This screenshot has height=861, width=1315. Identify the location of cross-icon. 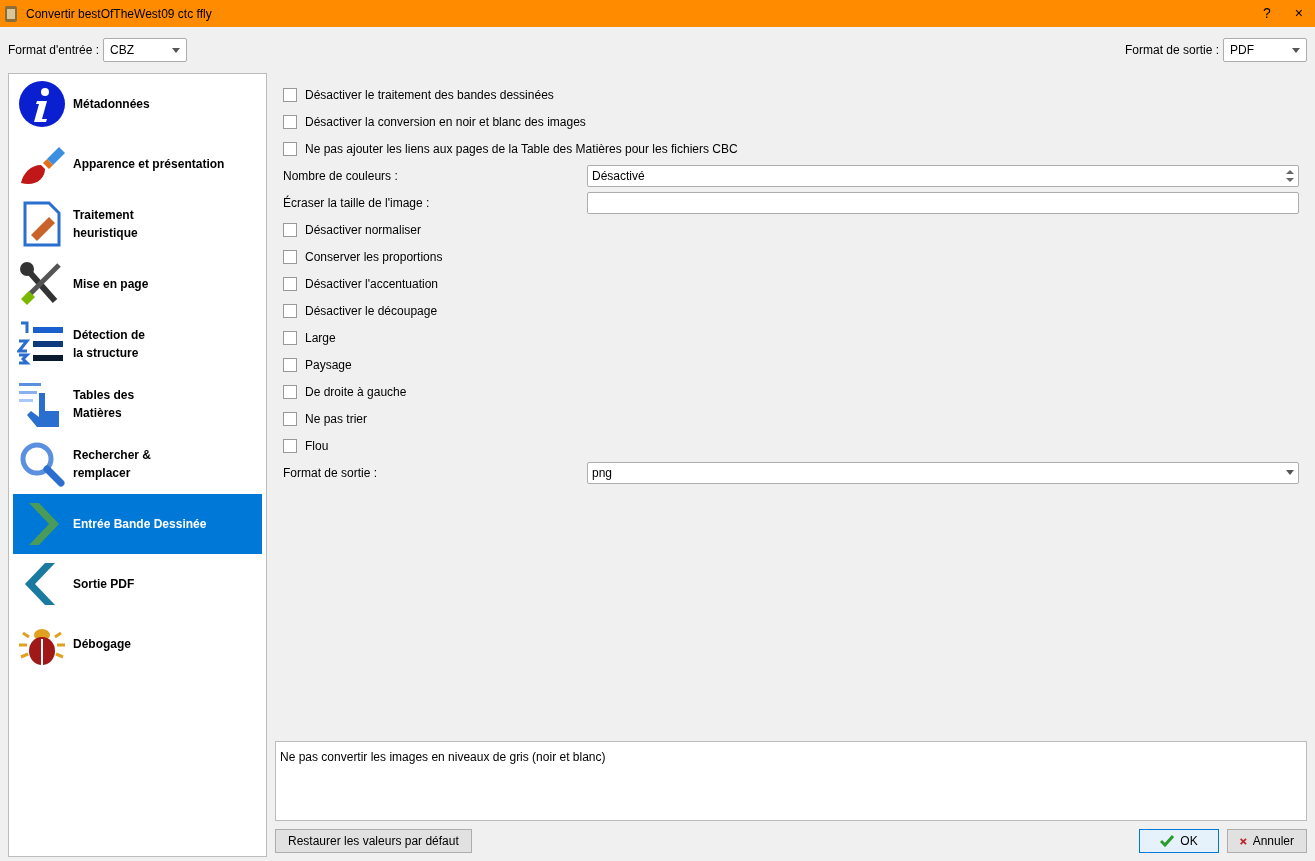
(1243, 841).